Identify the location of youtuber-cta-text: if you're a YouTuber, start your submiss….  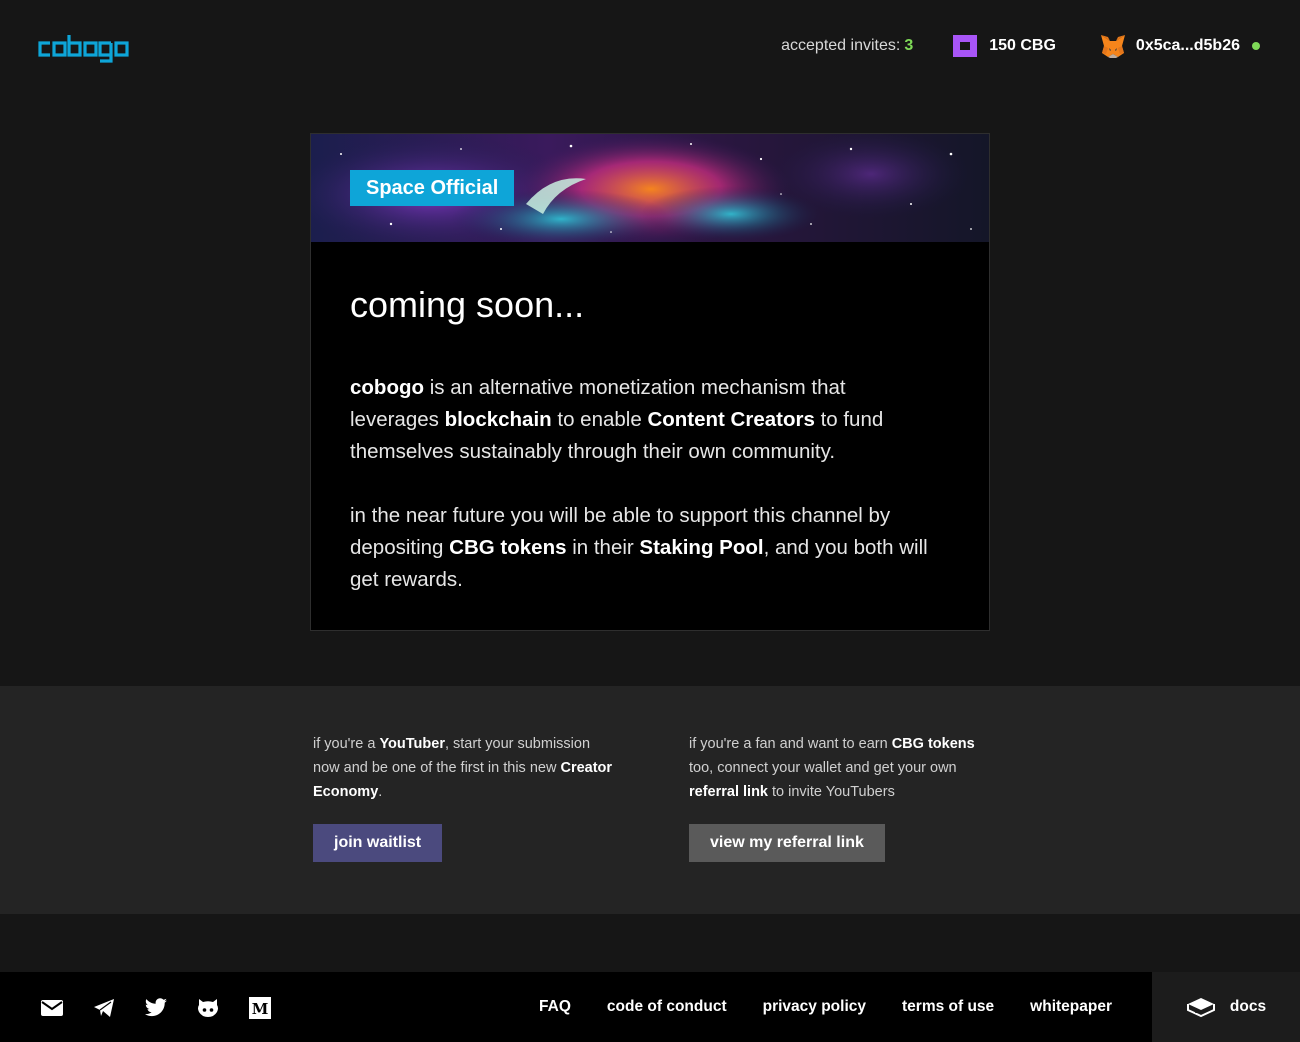
(463, 768).